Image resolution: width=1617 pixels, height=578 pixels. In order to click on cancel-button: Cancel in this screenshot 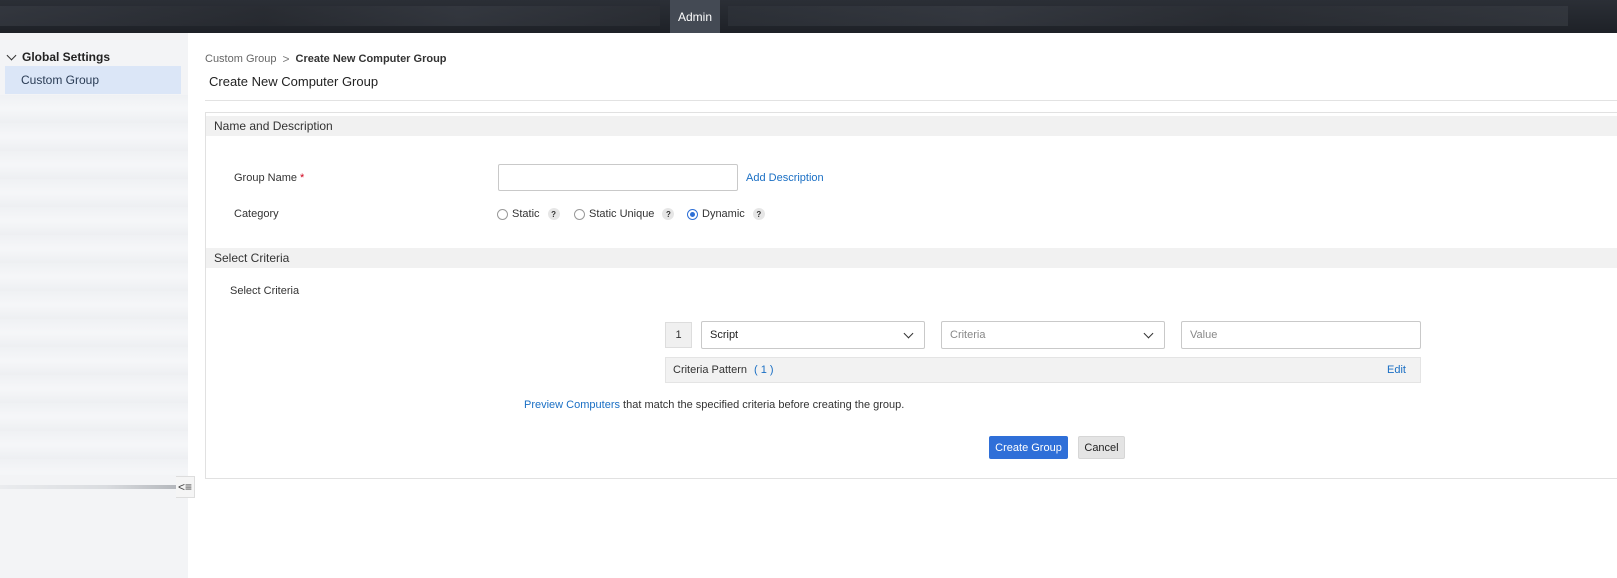, I will do `click(1101, 447)`.